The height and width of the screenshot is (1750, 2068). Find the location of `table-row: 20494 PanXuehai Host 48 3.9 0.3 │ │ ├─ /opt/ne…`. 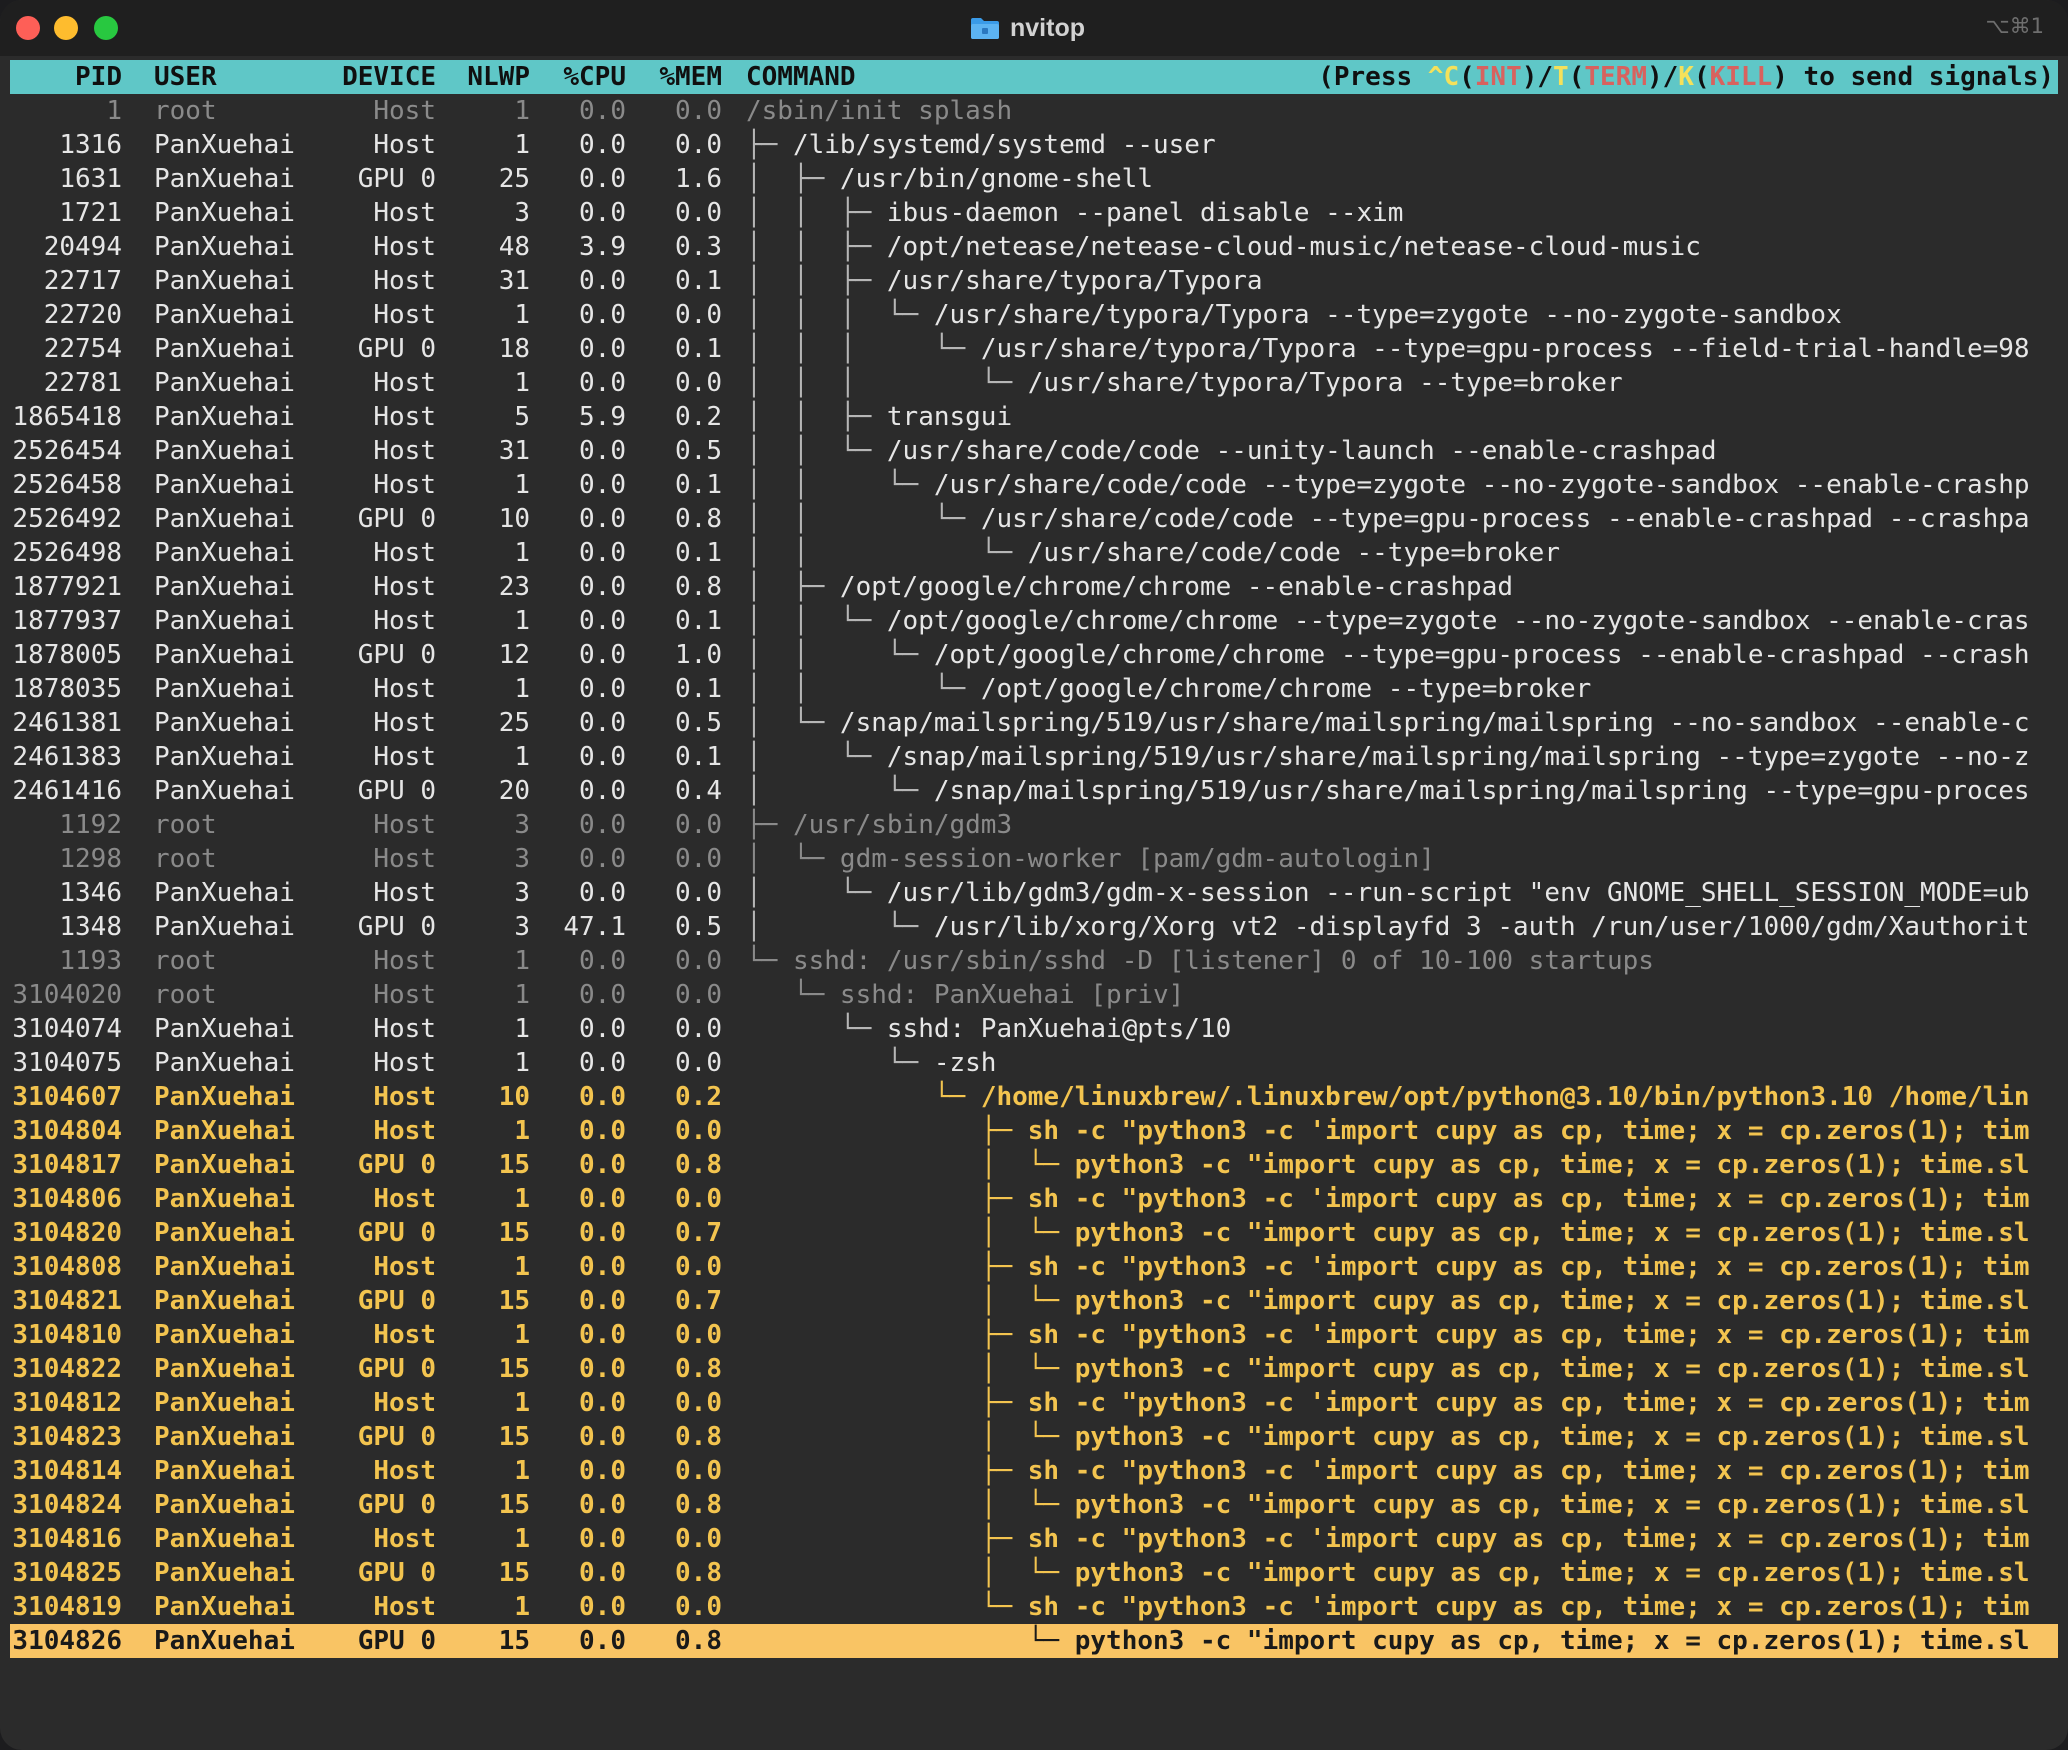

table-row: 20494 PanXuehai Host 48 3.9 0.3 │ │ ├─ /opt/ne… is located at coordinates (1034, 247).